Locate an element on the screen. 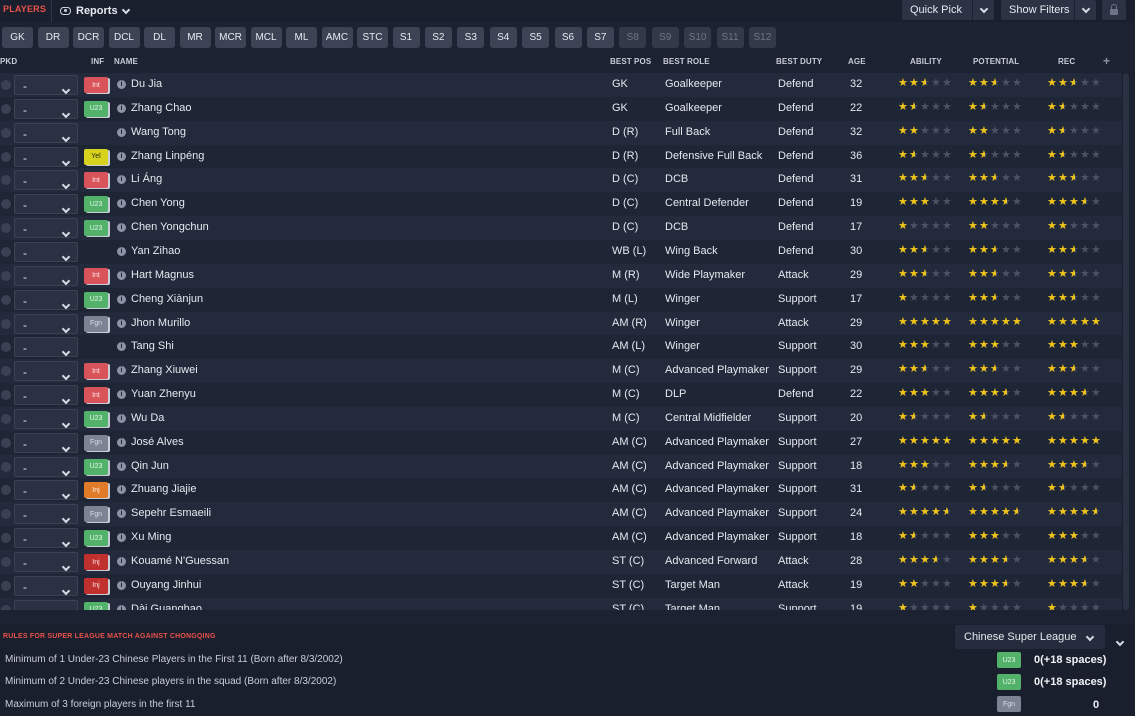 This screenshot has width=1135, height=716. player-name: Ouyang Jinhui is located at coordinates (166, 585).